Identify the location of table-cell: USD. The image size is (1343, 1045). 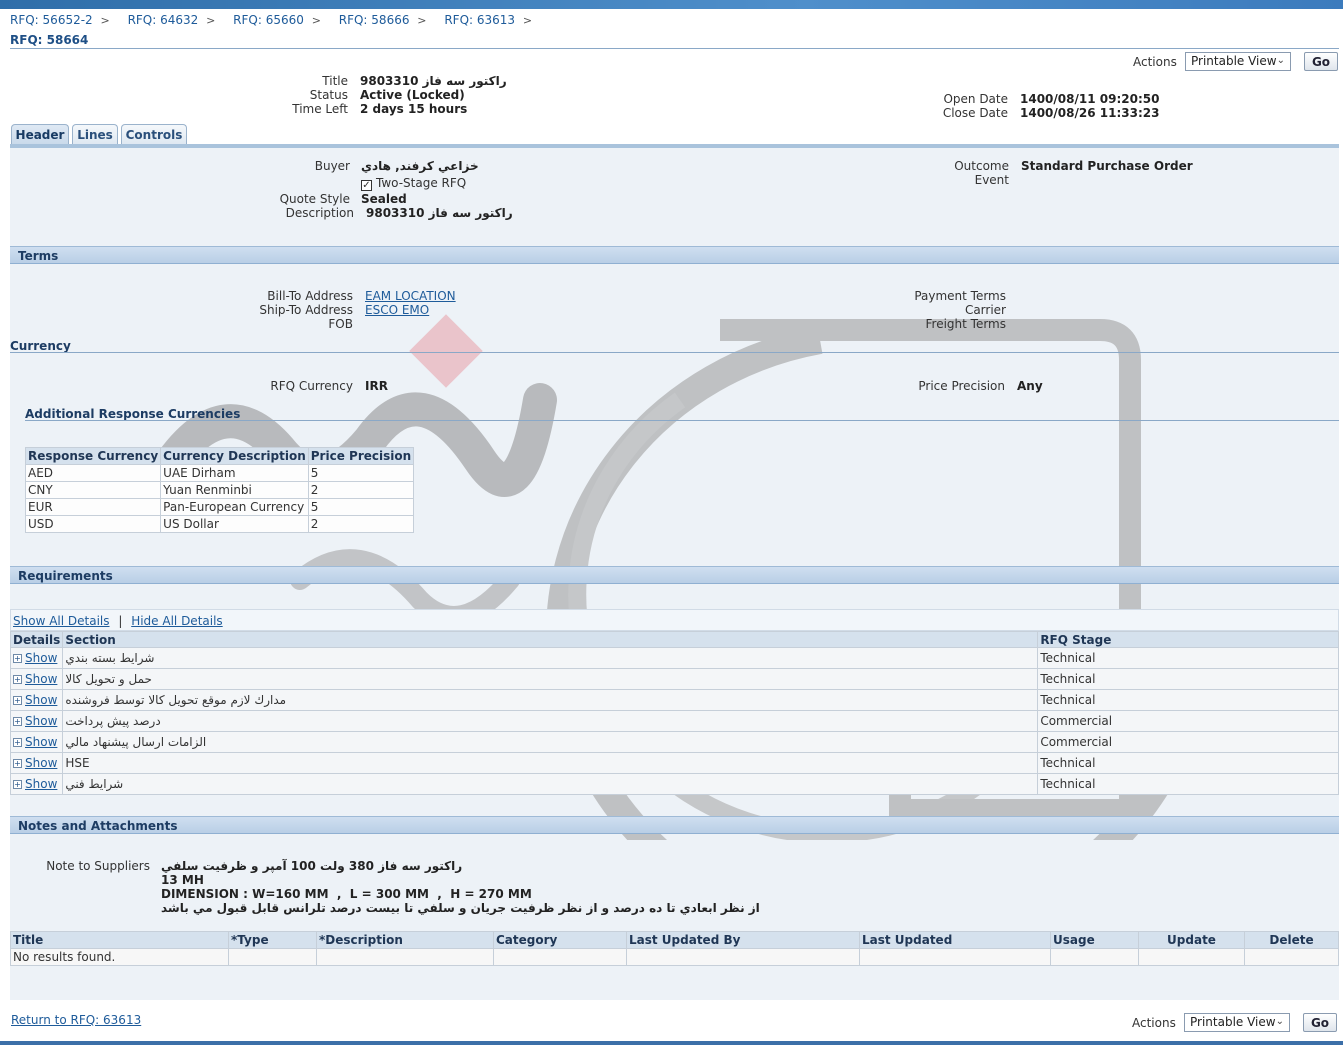
(93, 524).